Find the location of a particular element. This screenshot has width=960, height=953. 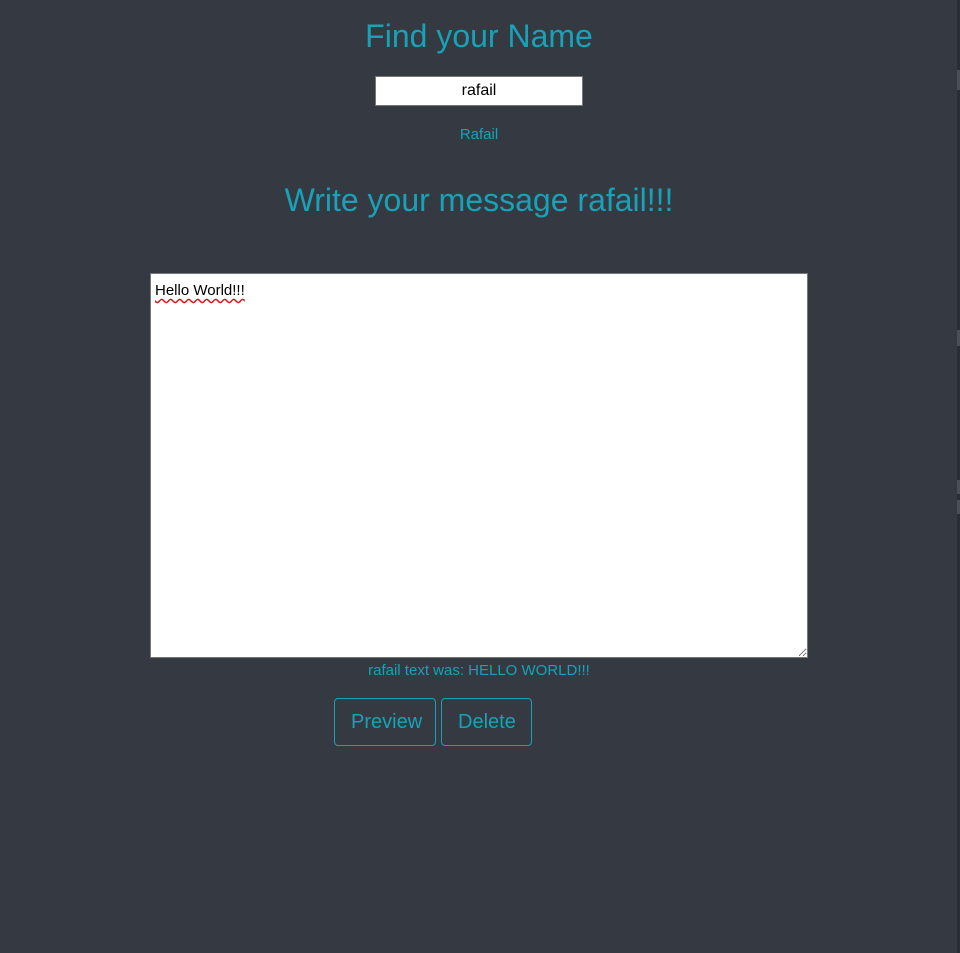

name-input is located at coordinates (479, 91).